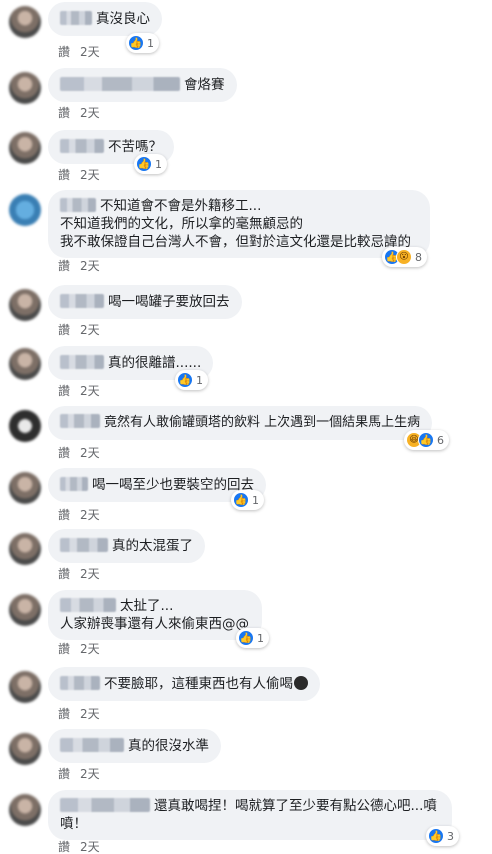 The height and width of the screenshot is (854, 492). I want to click on reaction-summary: 👍 😮 8, so click(404, 257).